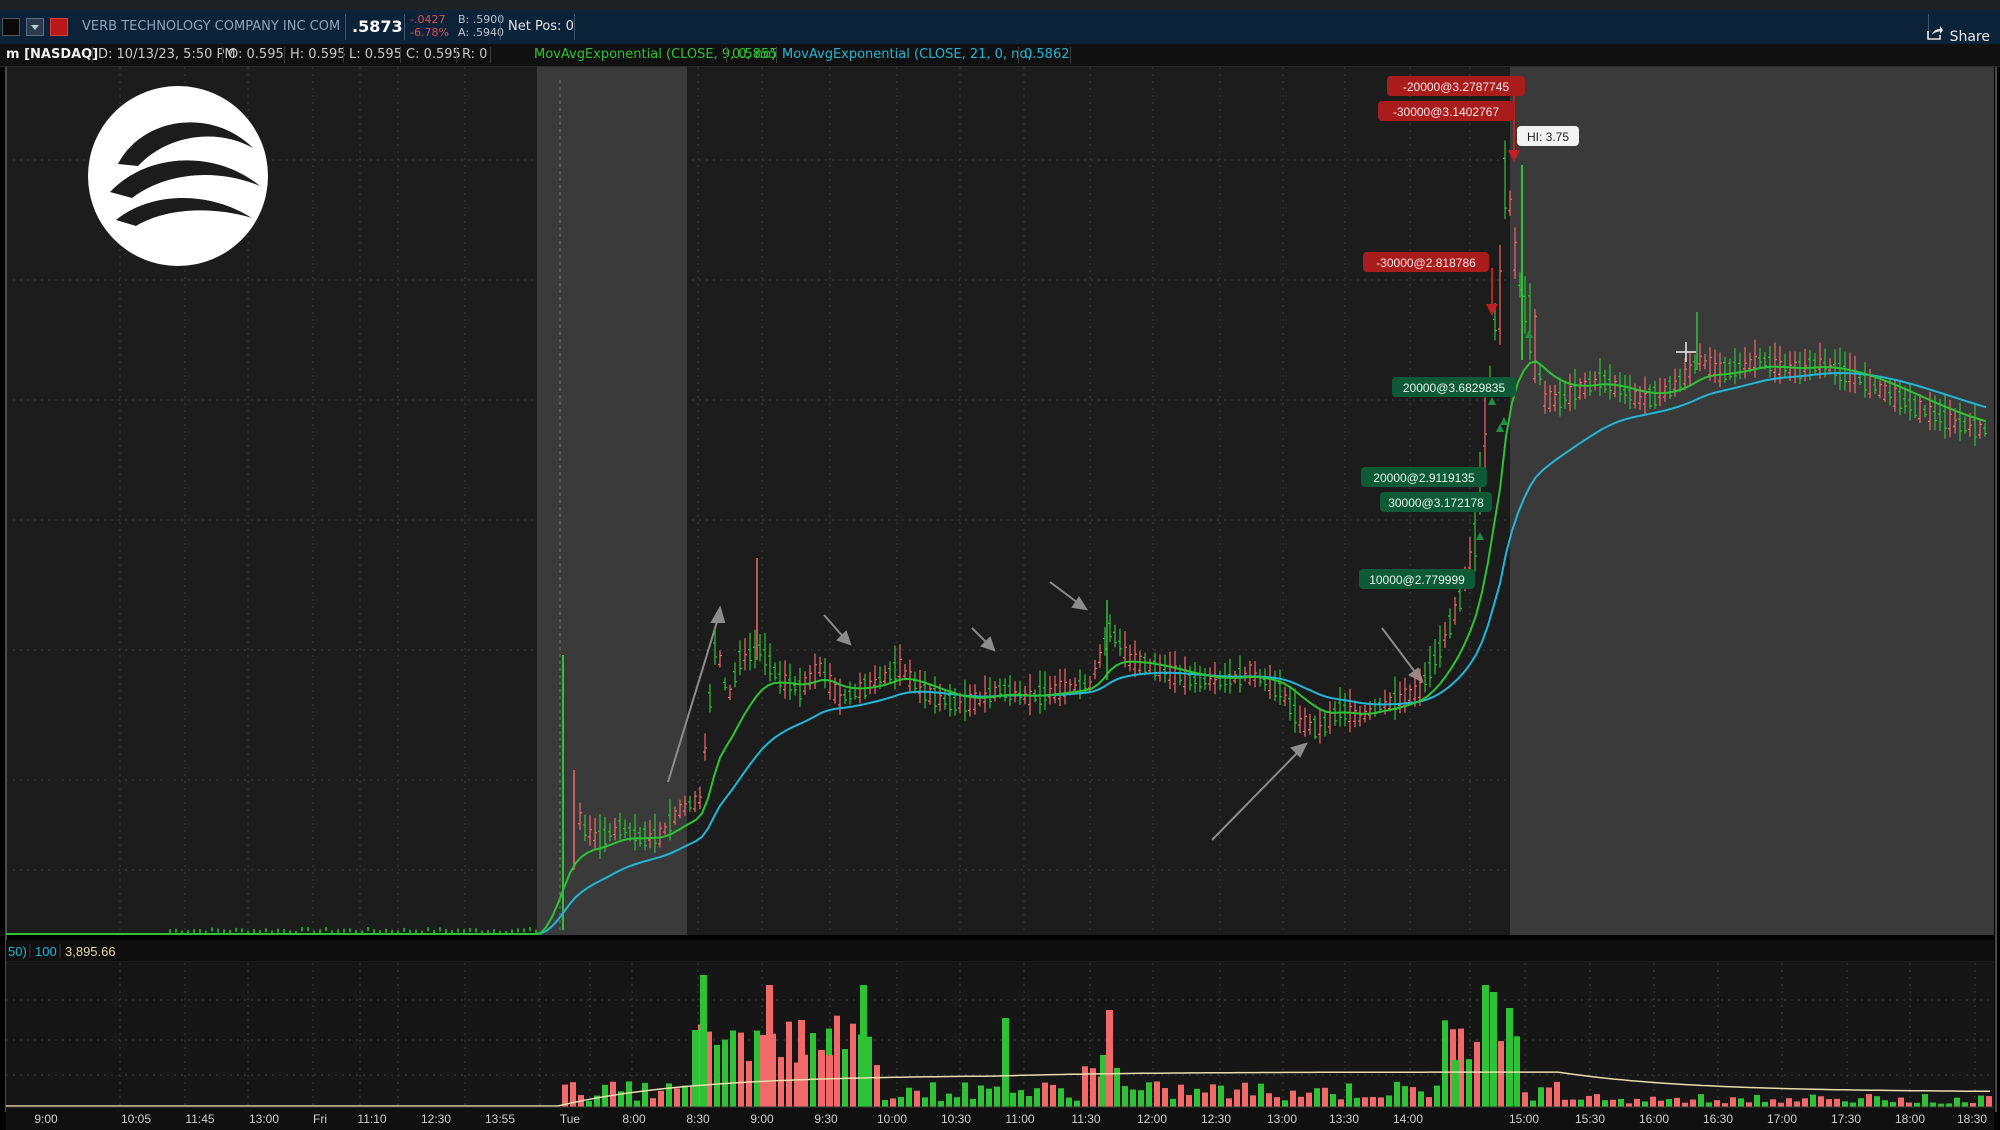  What do you see at coordinates (634, 1119) in the screenshot?
I see `time-tick-label: 8:00` at bounding box center [634, 1119].